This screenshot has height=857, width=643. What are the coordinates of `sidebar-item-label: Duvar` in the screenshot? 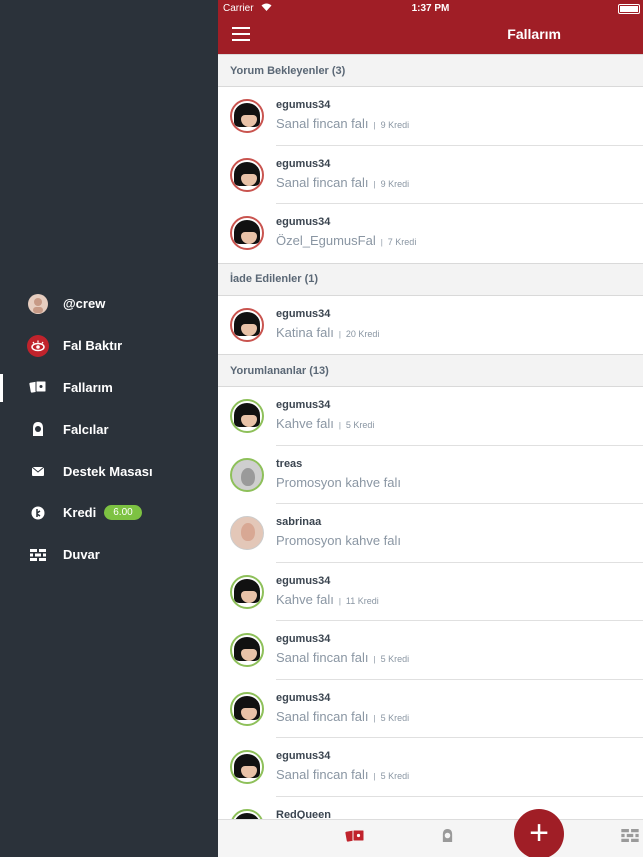 It's located at (81, 555).